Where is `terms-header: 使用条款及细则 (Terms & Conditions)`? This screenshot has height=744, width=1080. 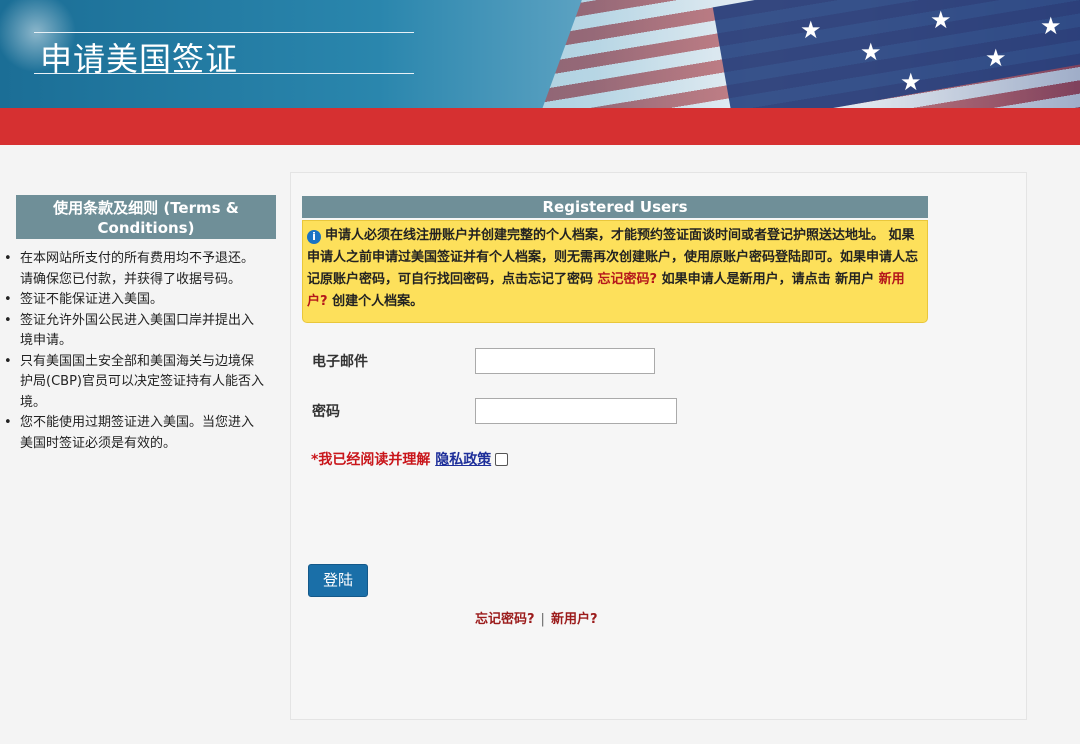 terms-header: 使用条款及细则 (Terms & Conditions) is located at coordinates (146, 217).